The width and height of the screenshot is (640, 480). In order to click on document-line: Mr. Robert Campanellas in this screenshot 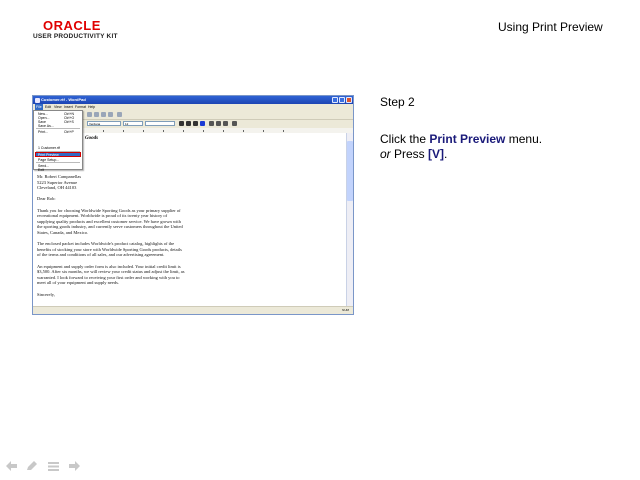, I will do `click(59, 176)`.